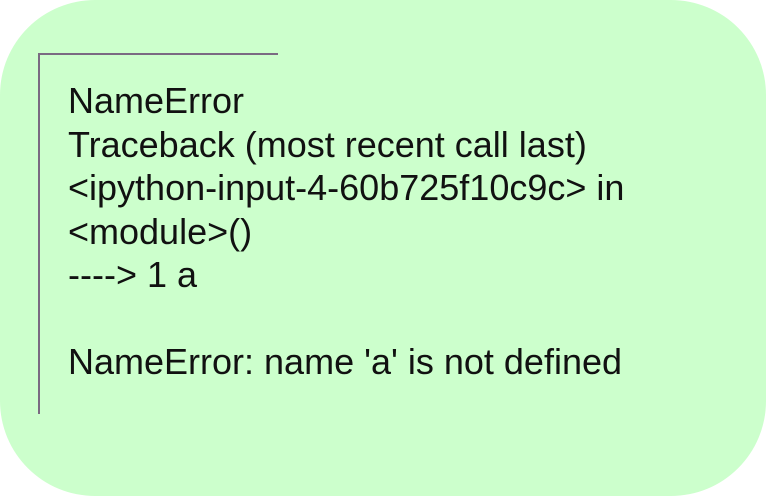  I want to click on error-message: NameError: name 'a' is not defined, so click(345, 361).